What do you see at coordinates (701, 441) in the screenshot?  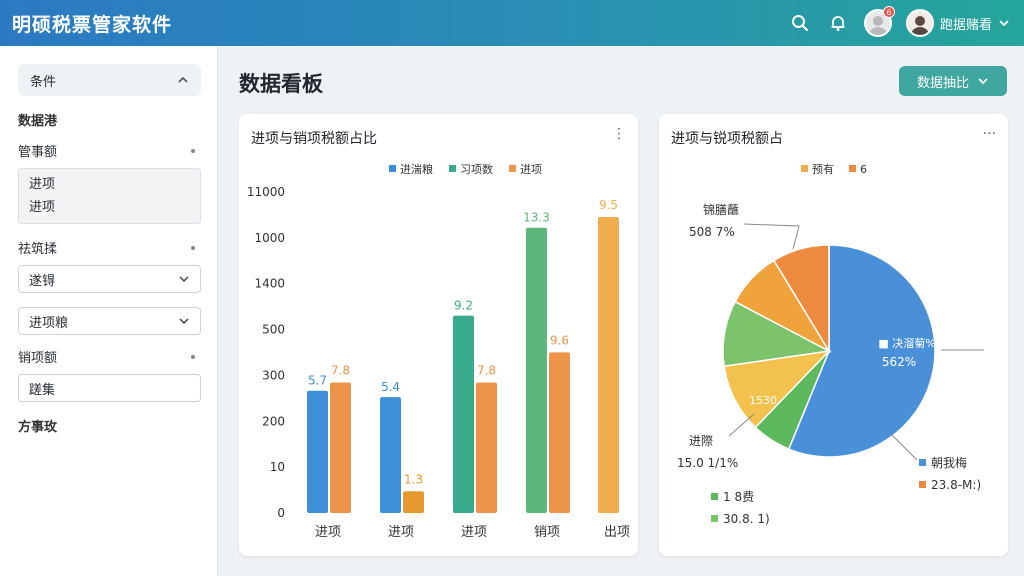 I see `callout-label: 进際` at bounding box center [701, 441].